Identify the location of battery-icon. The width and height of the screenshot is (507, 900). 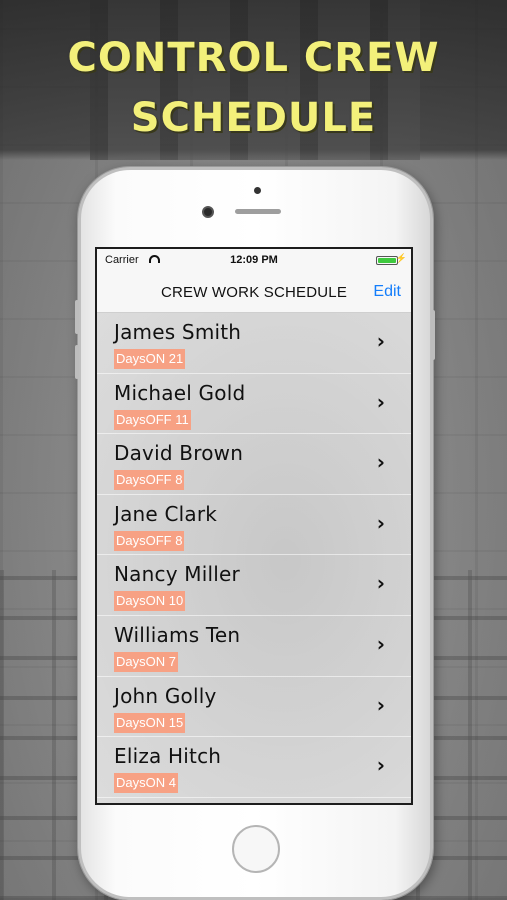
(387, 260).